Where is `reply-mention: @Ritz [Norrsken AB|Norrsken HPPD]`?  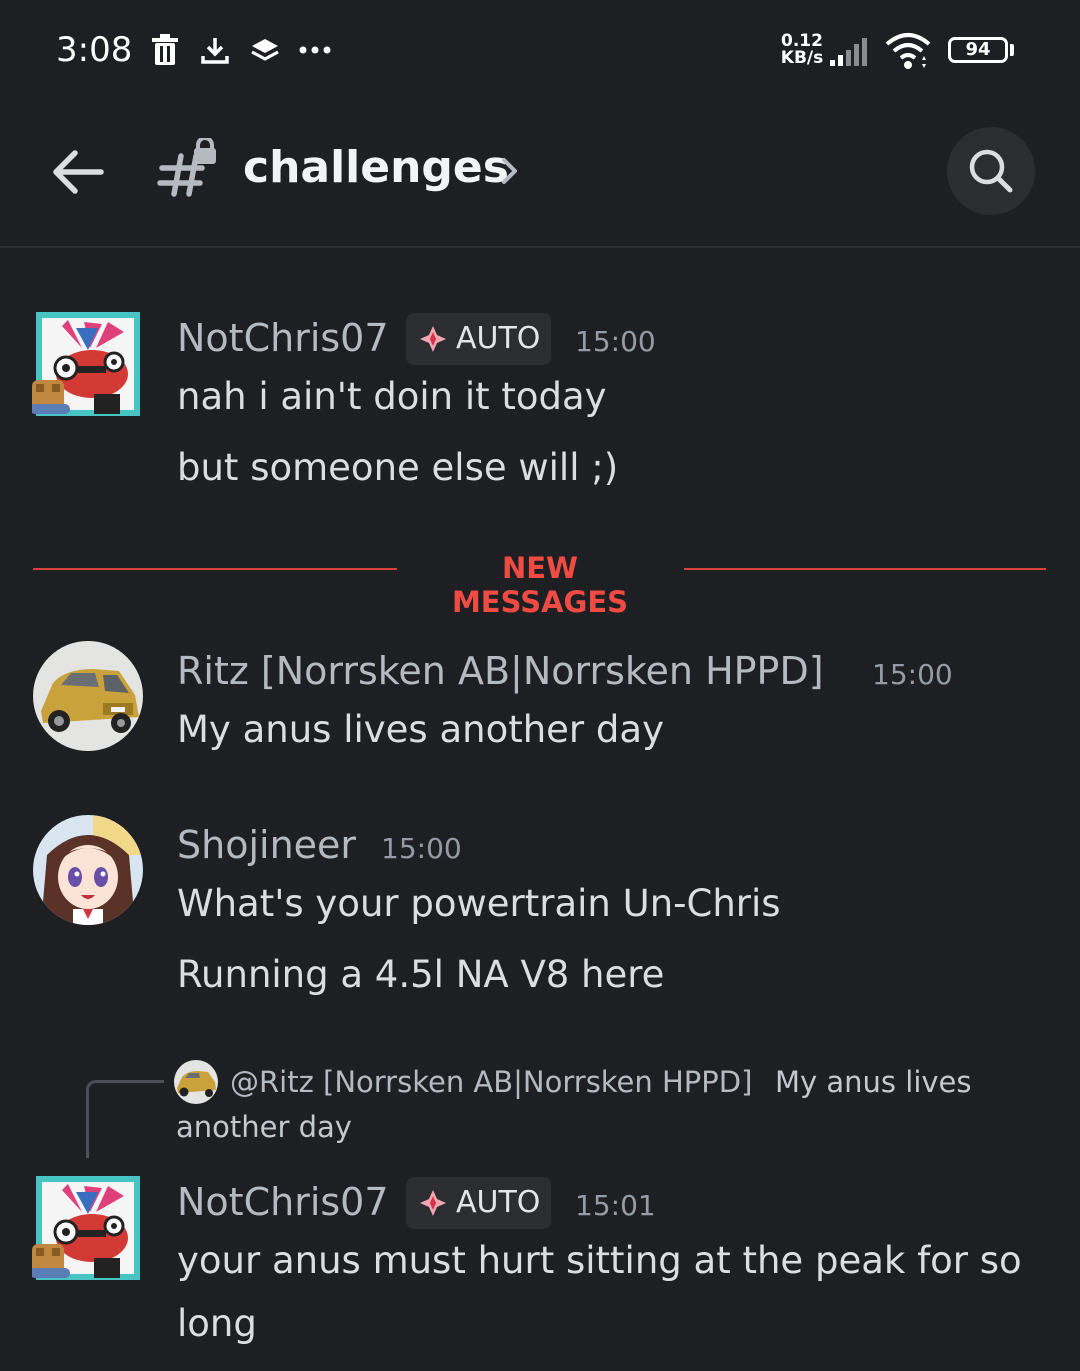 reply-mention: @Ritz [Norrsken AB|Norrsken HPPD] is located at coordinates (491, 1082).